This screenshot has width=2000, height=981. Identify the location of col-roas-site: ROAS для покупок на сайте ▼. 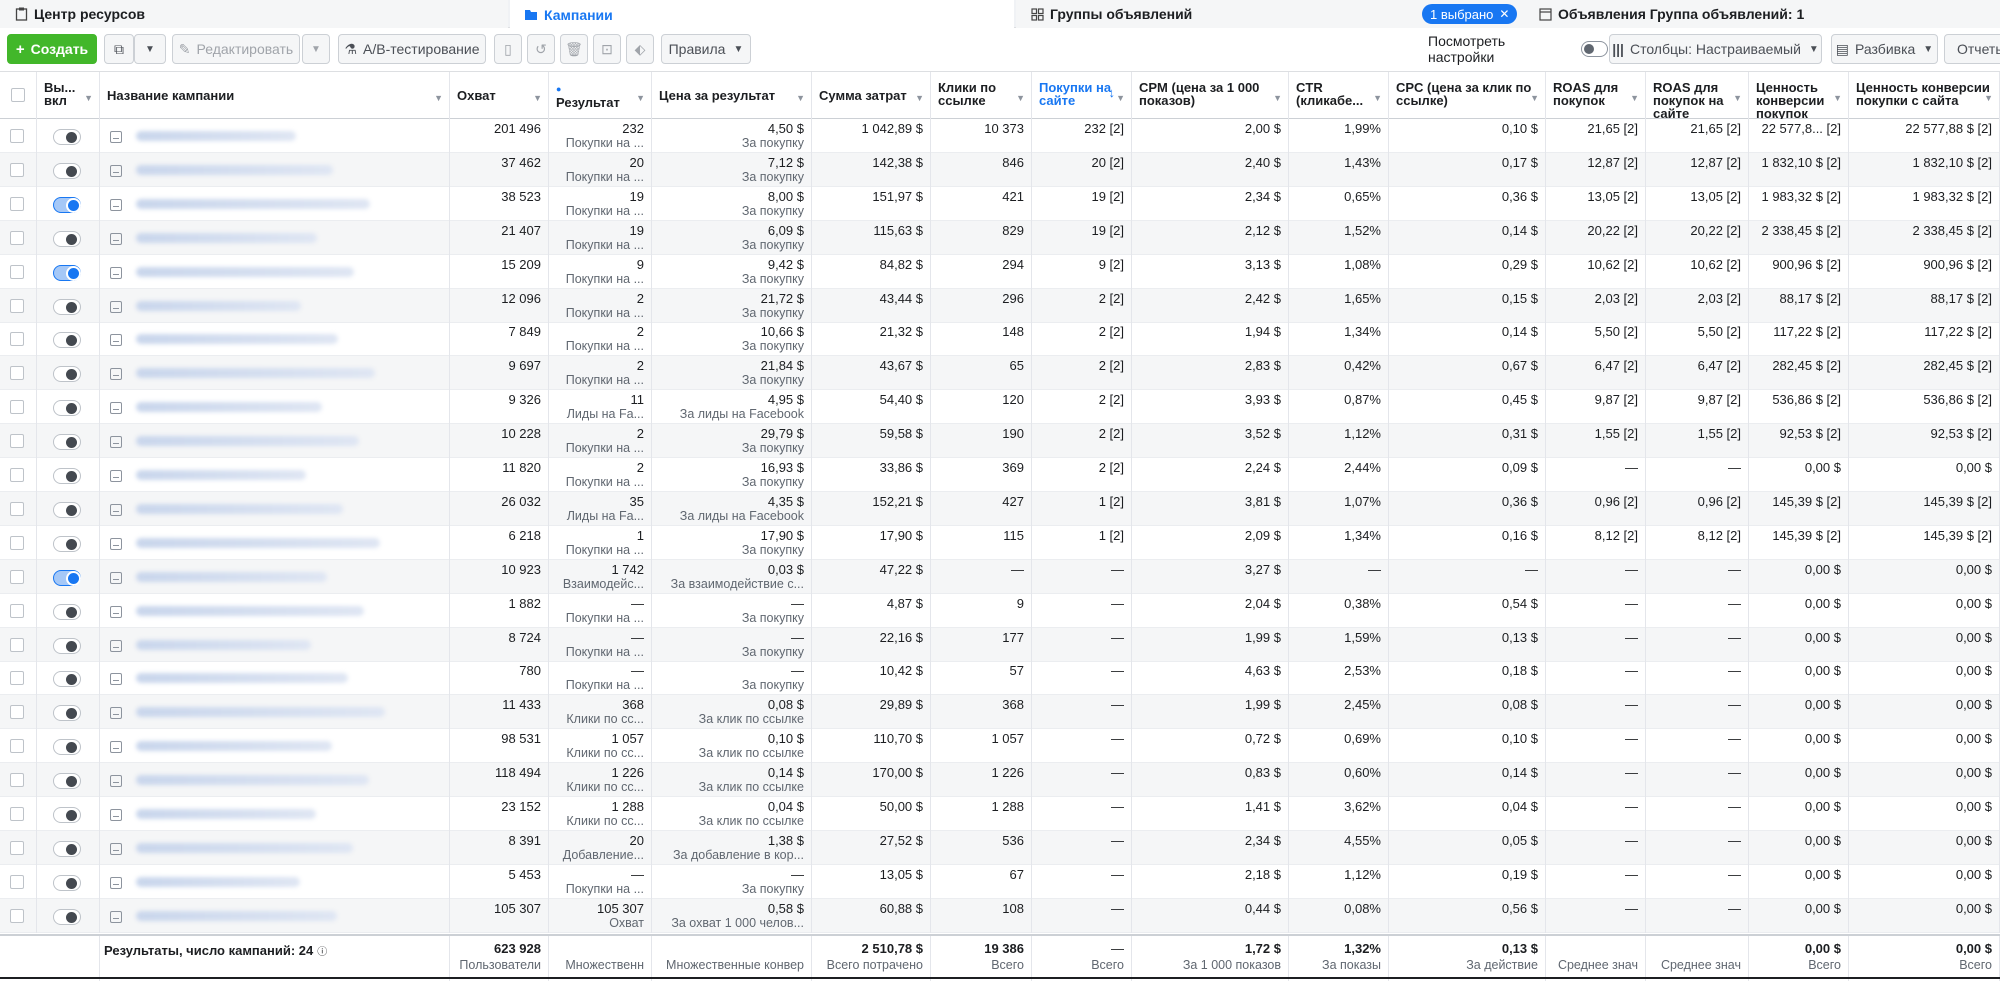
(1697, 95).